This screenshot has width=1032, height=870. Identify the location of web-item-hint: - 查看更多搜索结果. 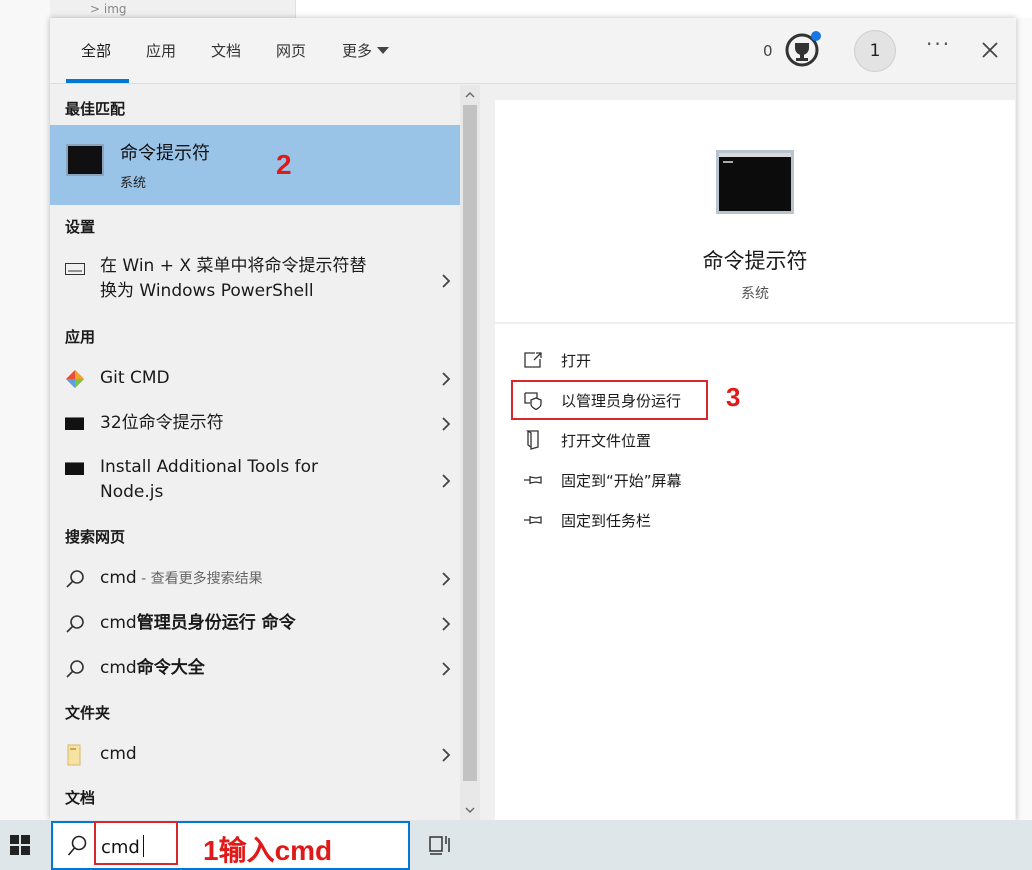
(199, 579).